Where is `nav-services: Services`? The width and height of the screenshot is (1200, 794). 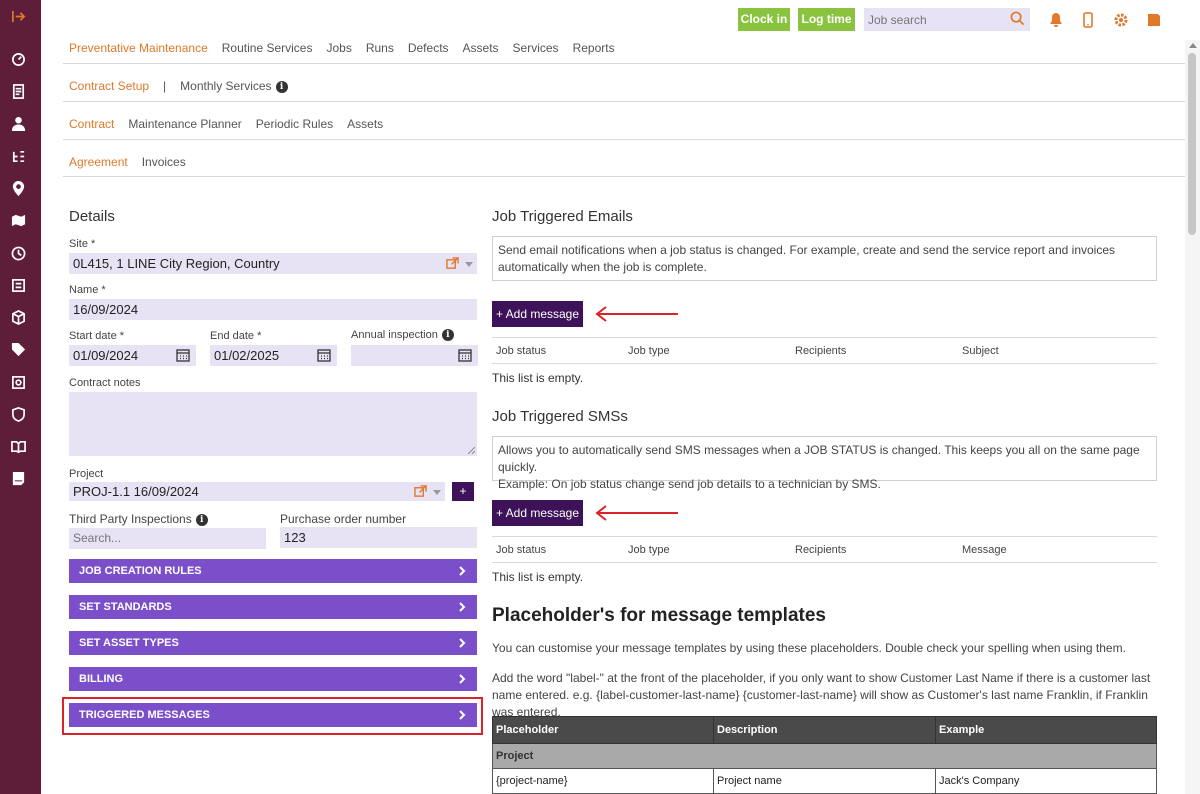 nav-services: Services is located at coordinates (536, 51).